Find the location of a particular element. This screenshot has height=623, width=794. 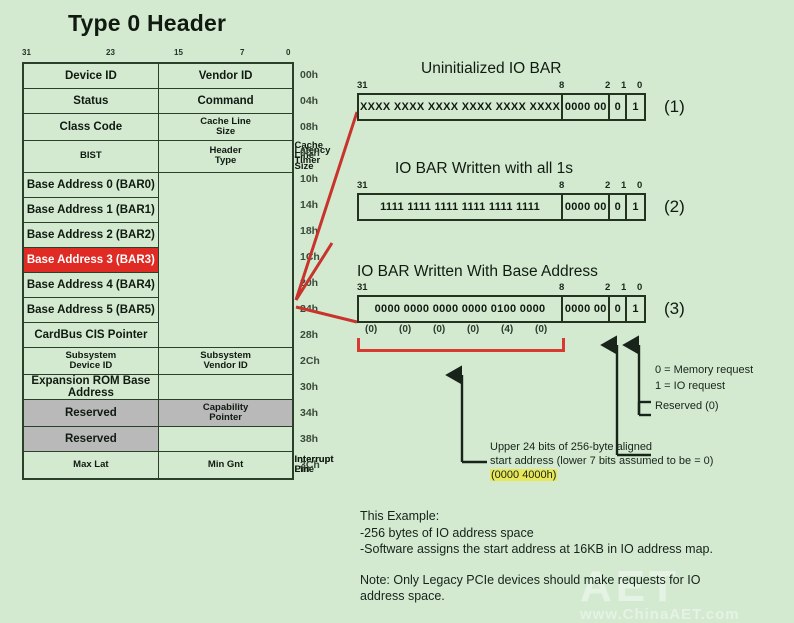

example-line-1: -256 bytes of IO address space is located at coordinates (536, 533).